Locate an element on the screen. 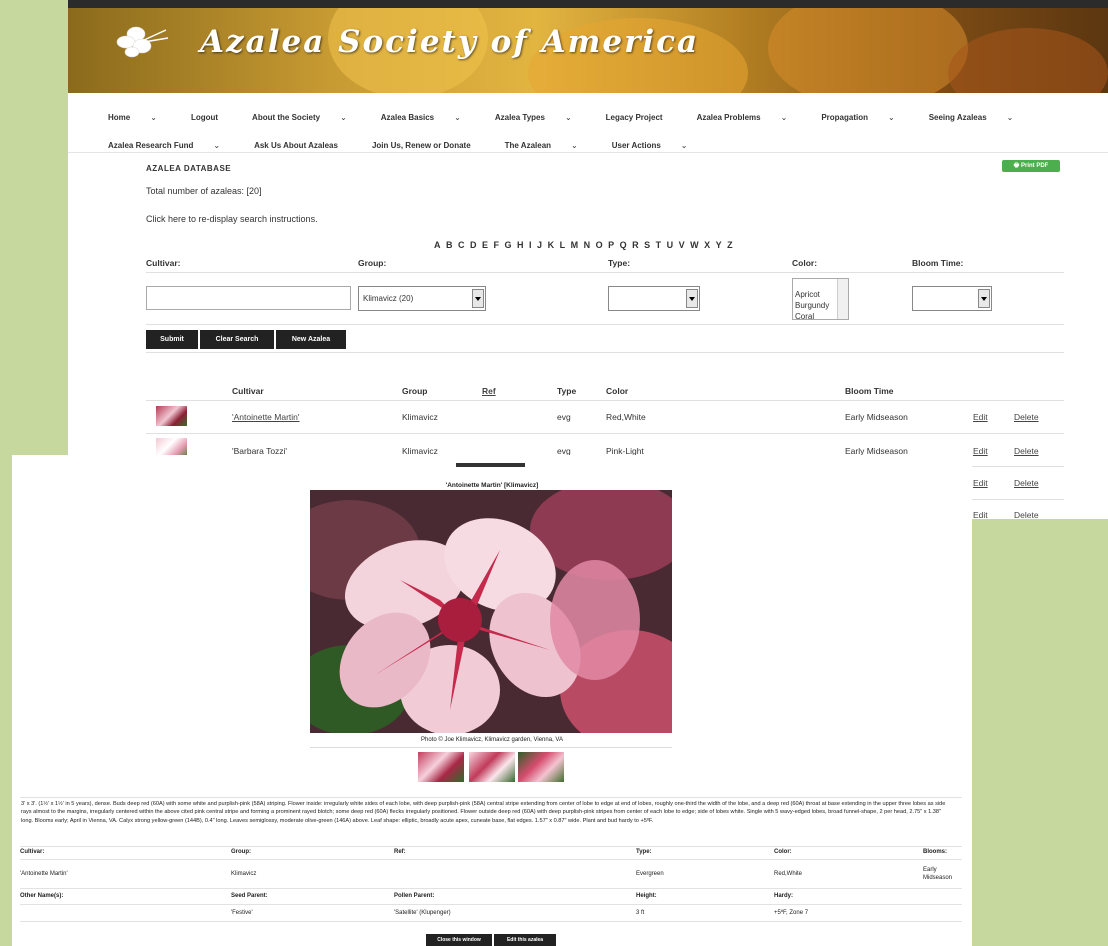 This screenshot has width=1108, height=946. nav-item-label: User Actions is located at coordinates (636, 145).